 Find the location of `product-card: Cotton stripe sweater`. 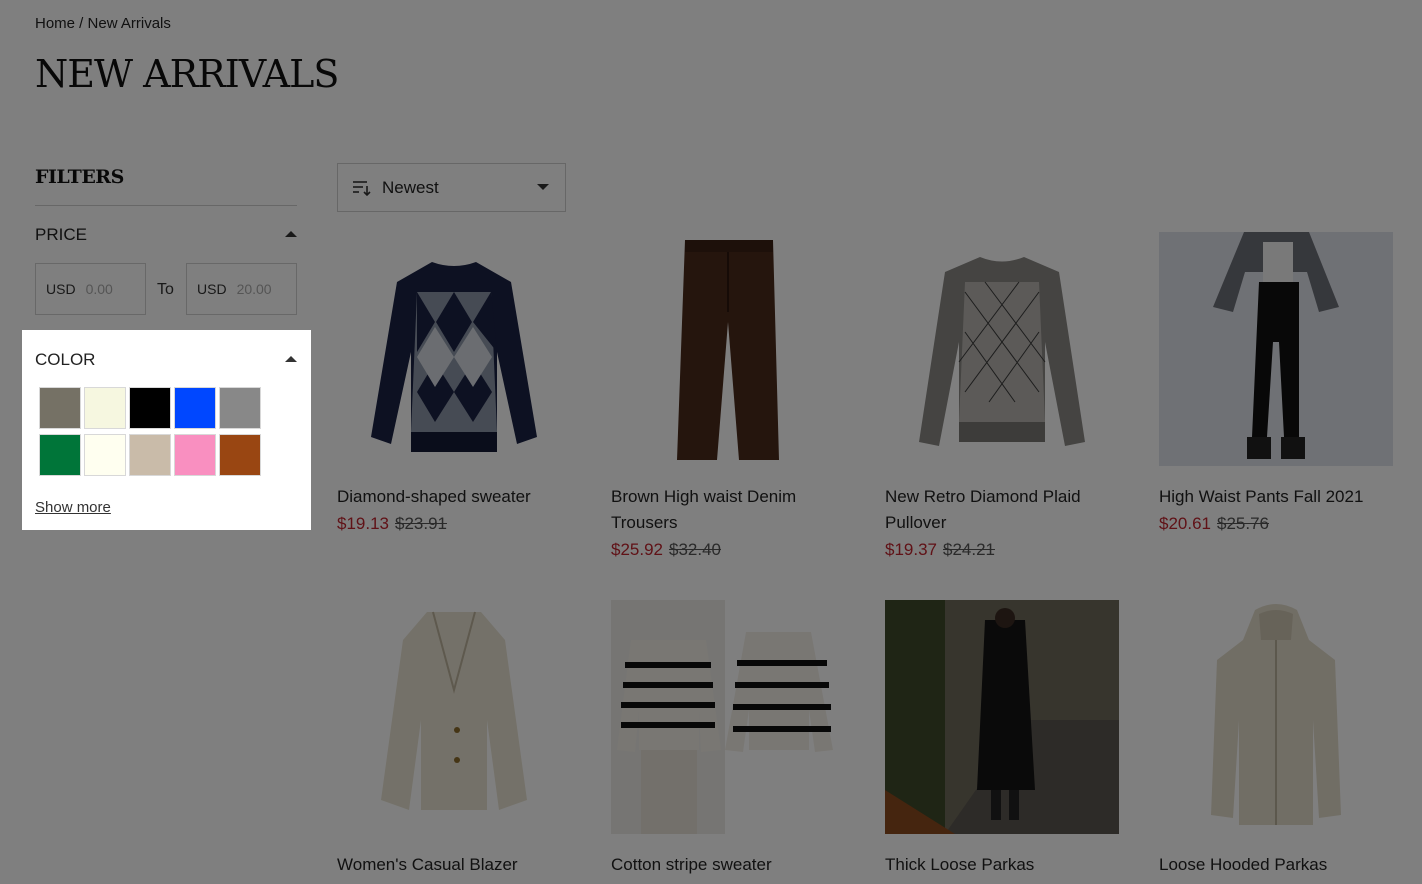

product-card: Cotton stripe sweater is located at coordinates (728, 739).